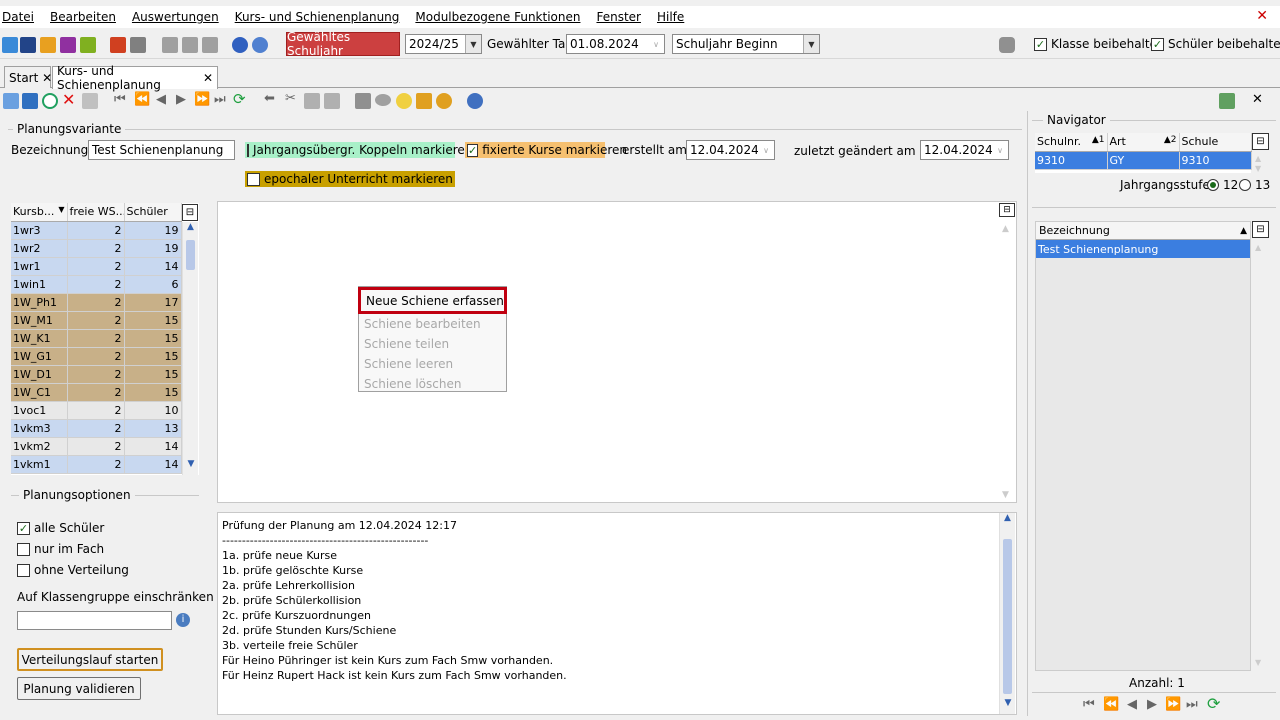  What do you see at coordinates (96, 302) in the screenshot?
I see `table-row: 1W_Ph1 2 17` at bounding box center [96, 302].